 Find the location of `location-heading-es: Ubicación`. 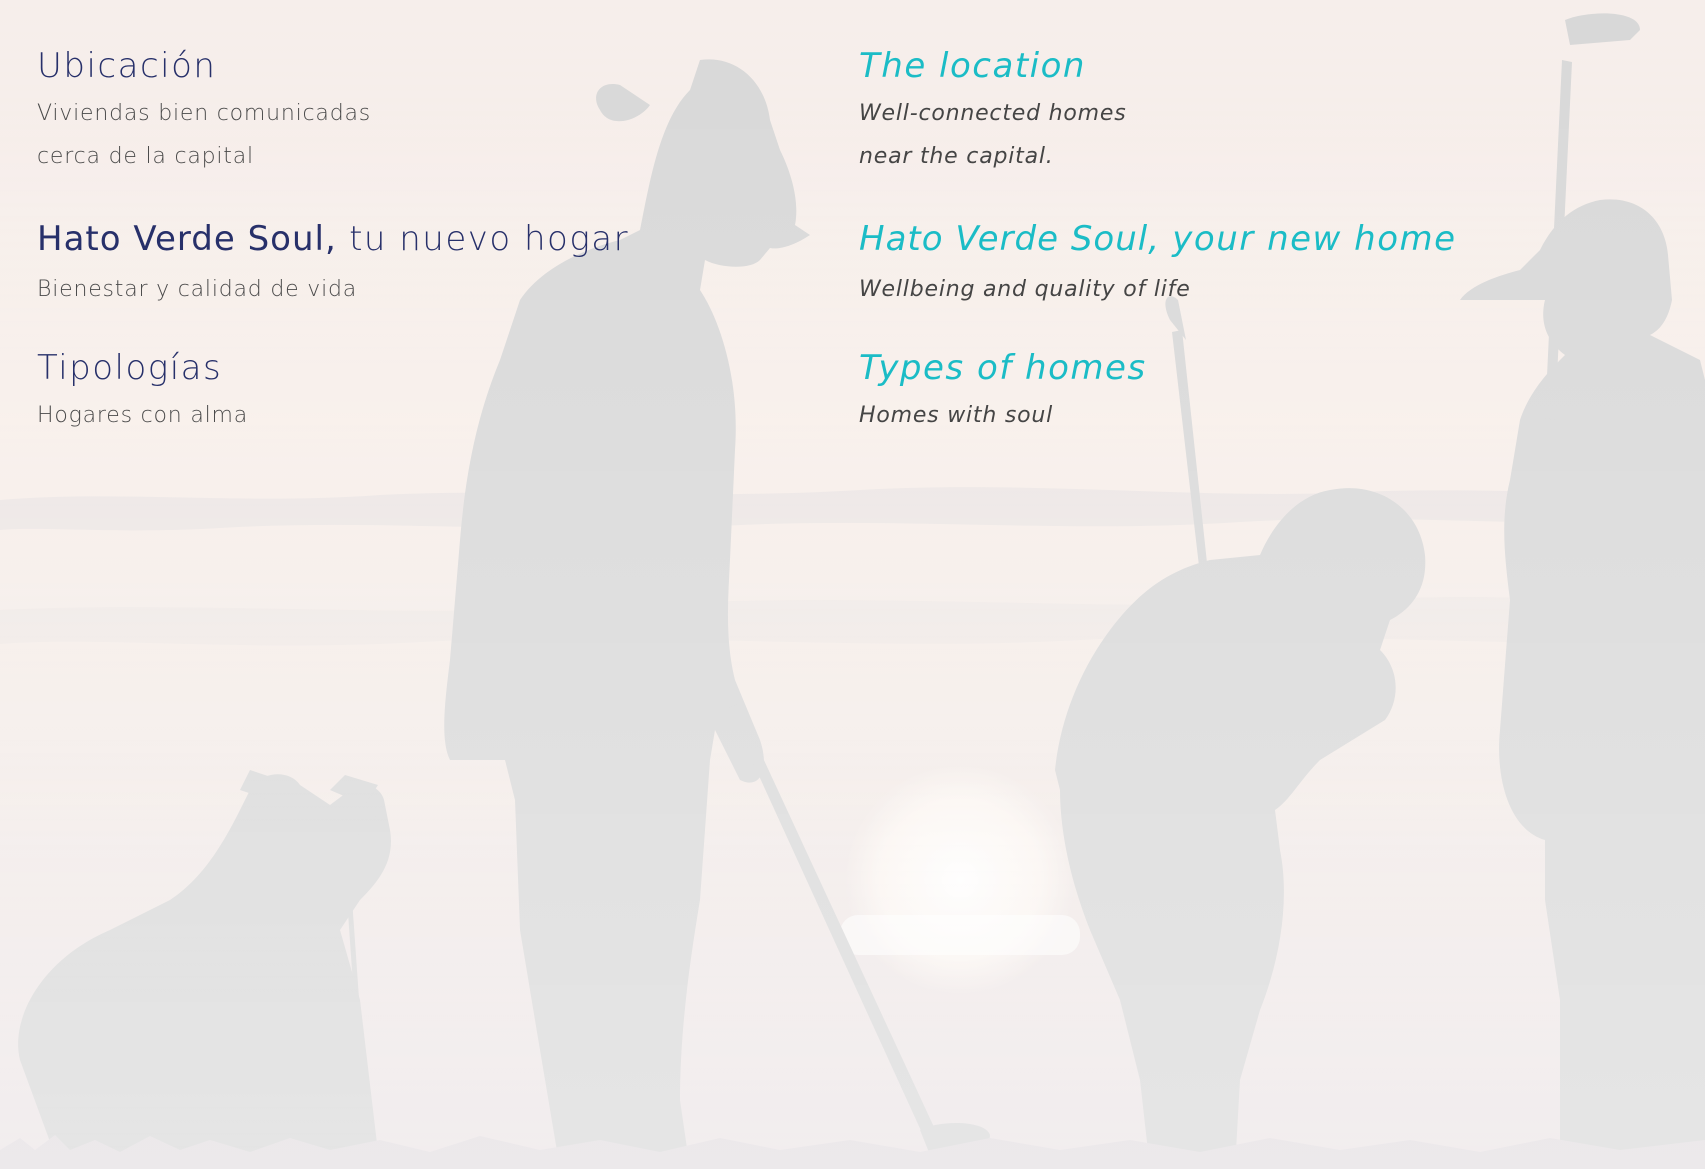

location-heading-es: Ubicación is located at coordinates (127, 66).